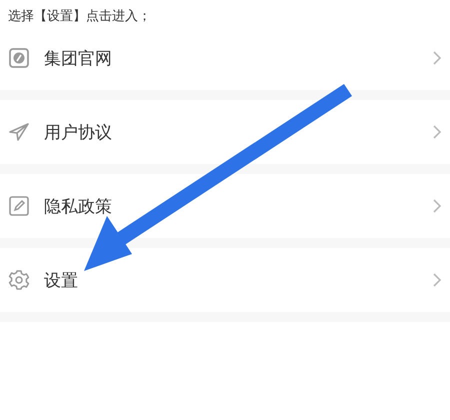 The height and width of the screenshot is (420, 450). Describe the element at coordinates (19, 280) in the screenshot. I see `settings-icon` at that location.